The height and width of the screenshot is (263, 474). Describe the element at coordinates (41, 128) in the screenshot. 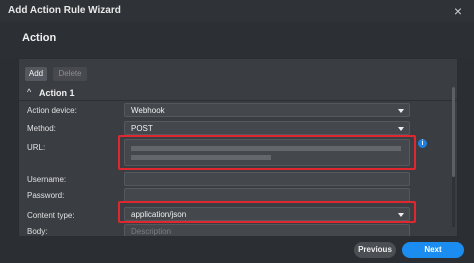

I see `method-label: Method:` at that location.